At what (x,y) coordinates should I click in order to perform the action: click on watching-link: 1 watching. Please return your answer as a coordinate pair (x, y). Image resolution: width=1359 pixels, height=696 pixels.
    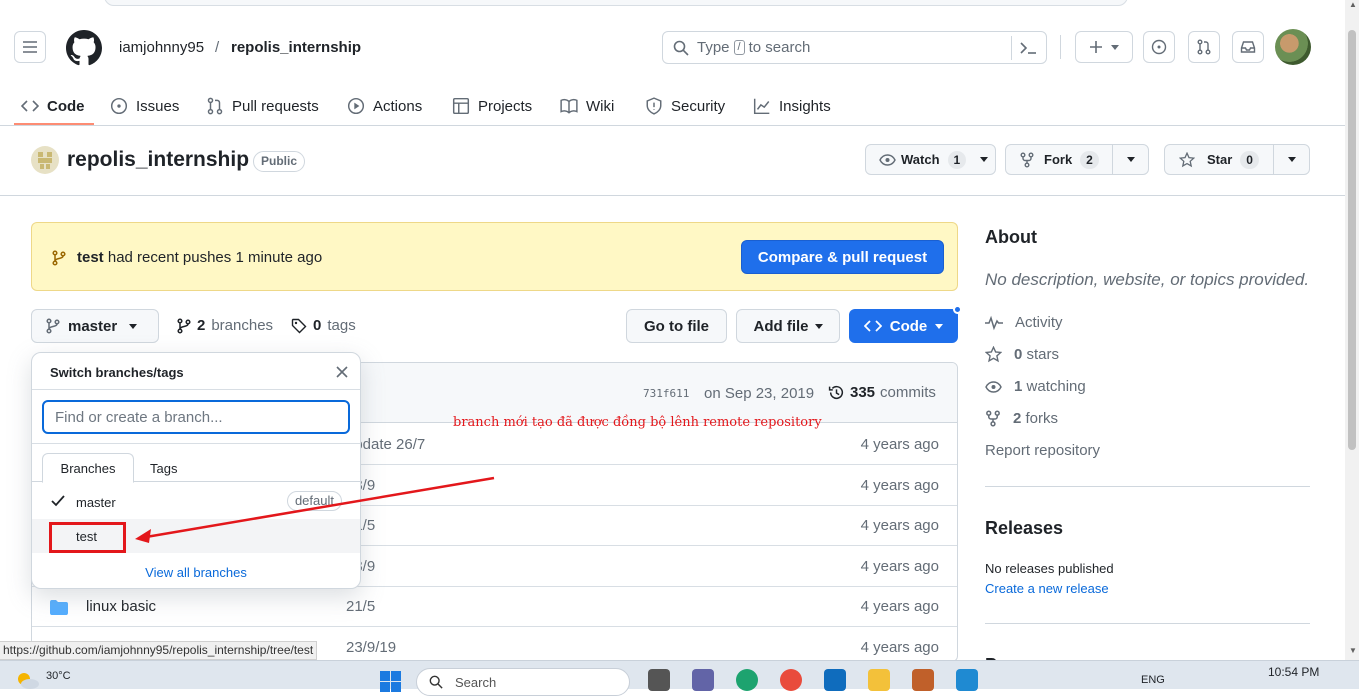
    Looking at the image, I should click on (1035, 386).